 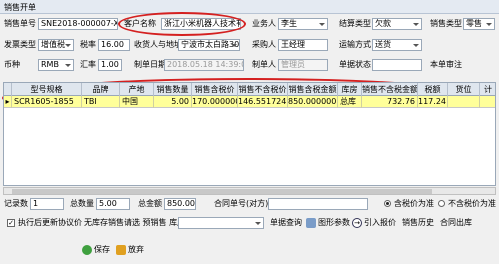 What do you see at coordinates (264, 44) in the screenshot?
I see `buyer-label: 采购人` at bounding box center [264, 44].